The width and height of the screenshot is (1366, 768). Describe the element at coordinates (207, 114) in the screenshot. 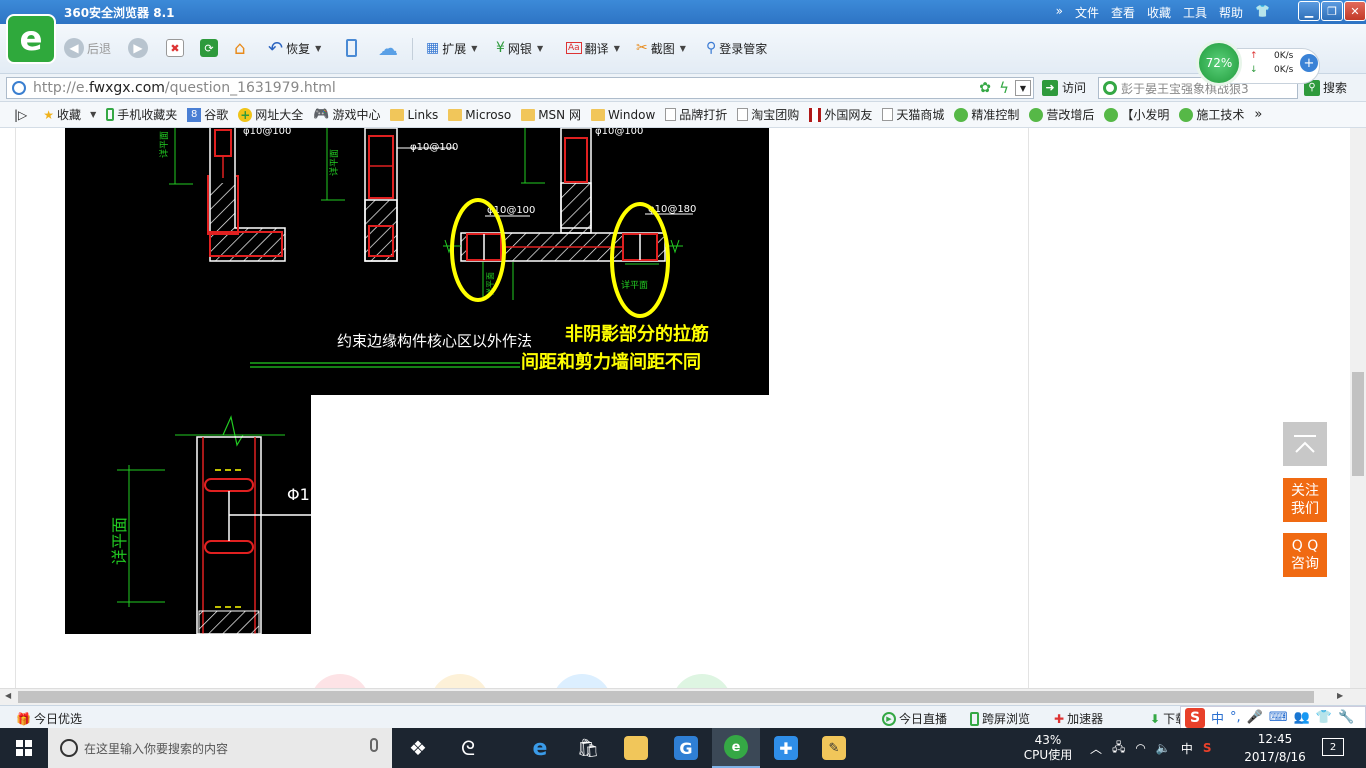

I see `bookmark-item: 8 谷歌` at that location.